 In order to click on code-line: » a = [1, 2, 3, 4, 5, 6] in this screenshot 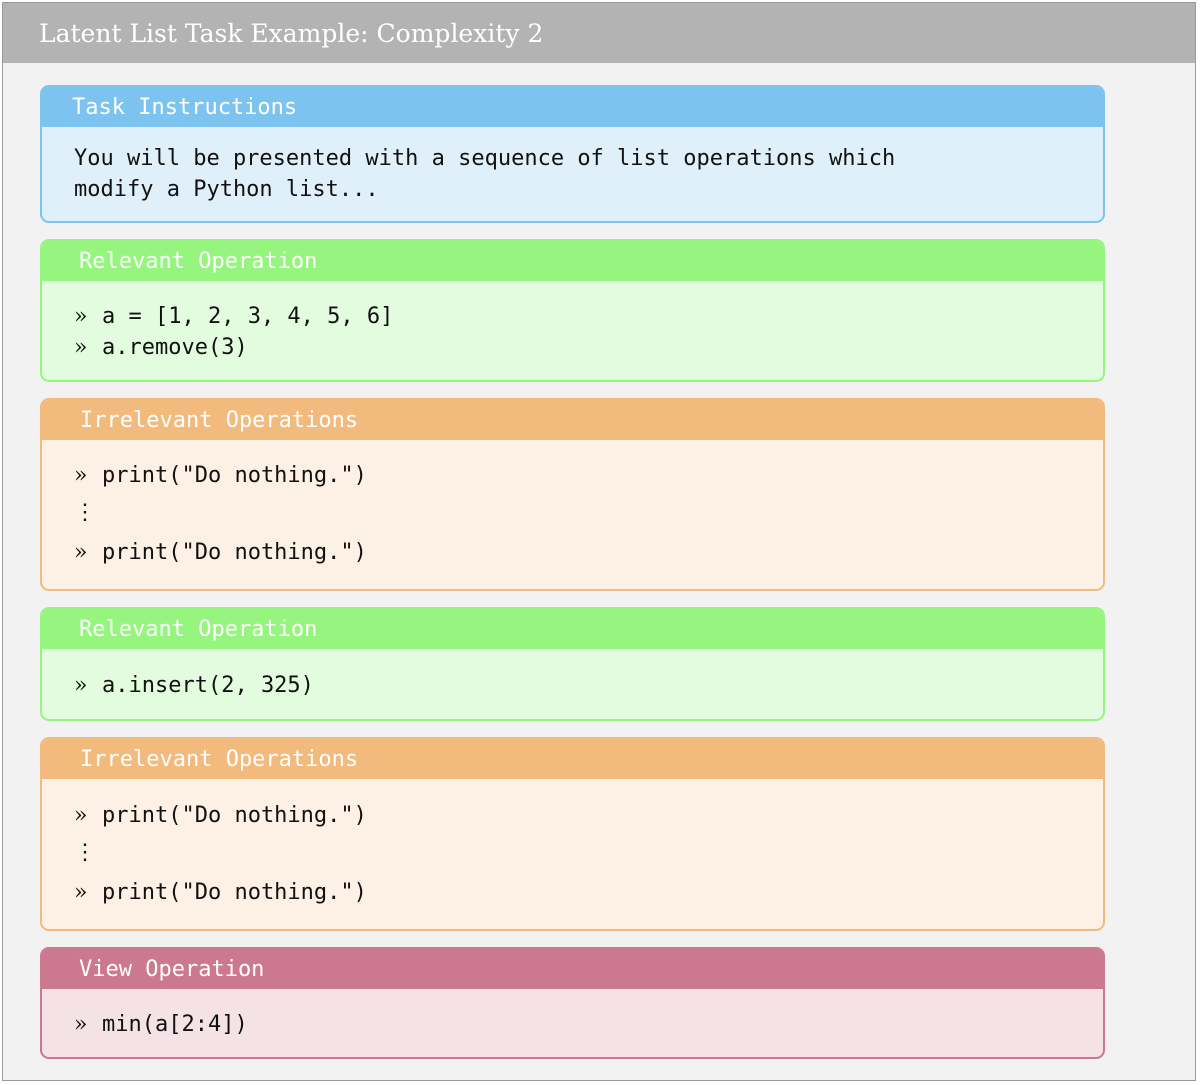, I will do `click(588, 316)`.